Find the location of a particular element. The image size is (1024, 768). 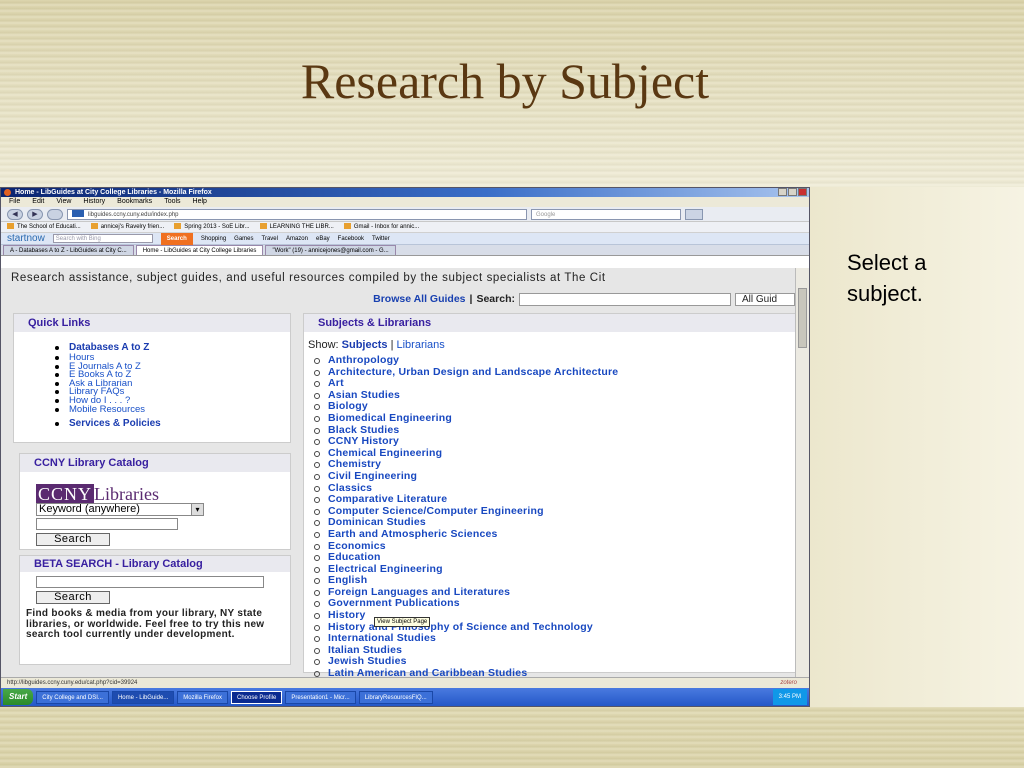

firefox-icon is located at coordinates (7, 192).